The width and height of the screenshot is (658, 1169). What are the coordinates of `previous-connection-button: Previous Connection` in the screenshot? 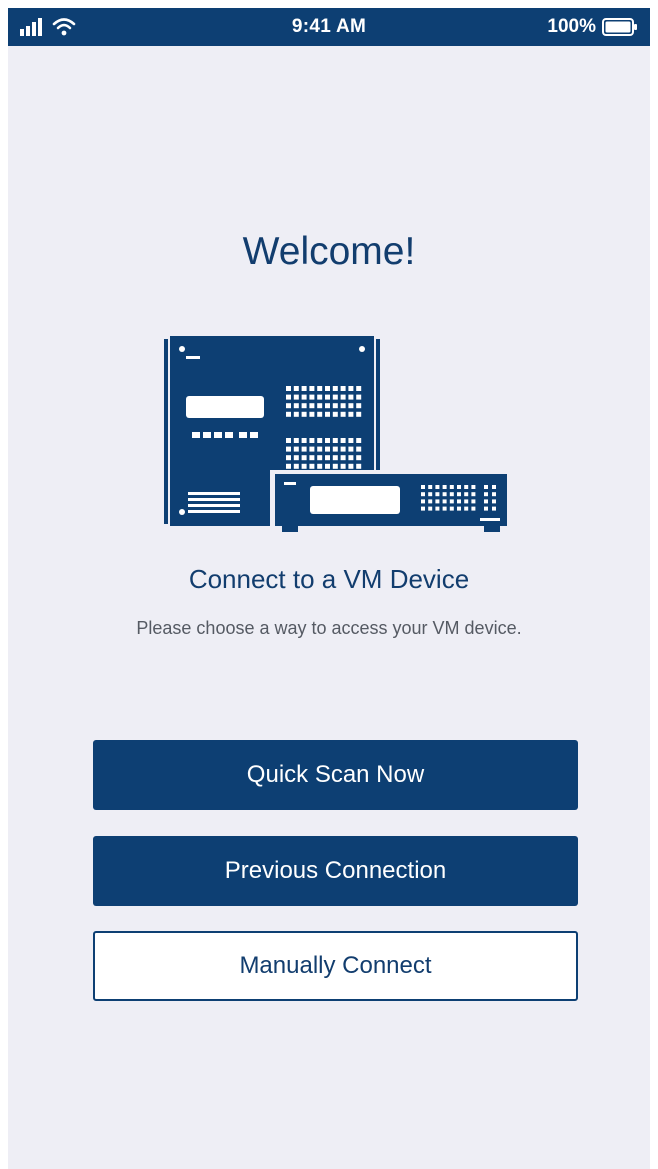 It's located at (335, 871).